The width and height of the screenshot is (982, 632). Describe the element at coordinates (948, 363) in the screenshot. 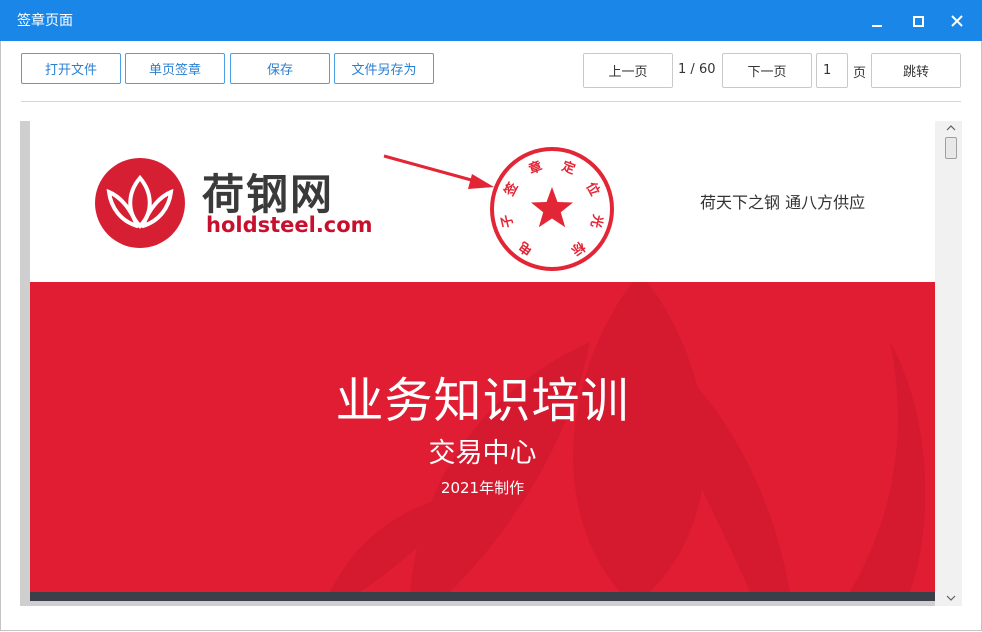

I see `vertical-scrollbar` at that location.